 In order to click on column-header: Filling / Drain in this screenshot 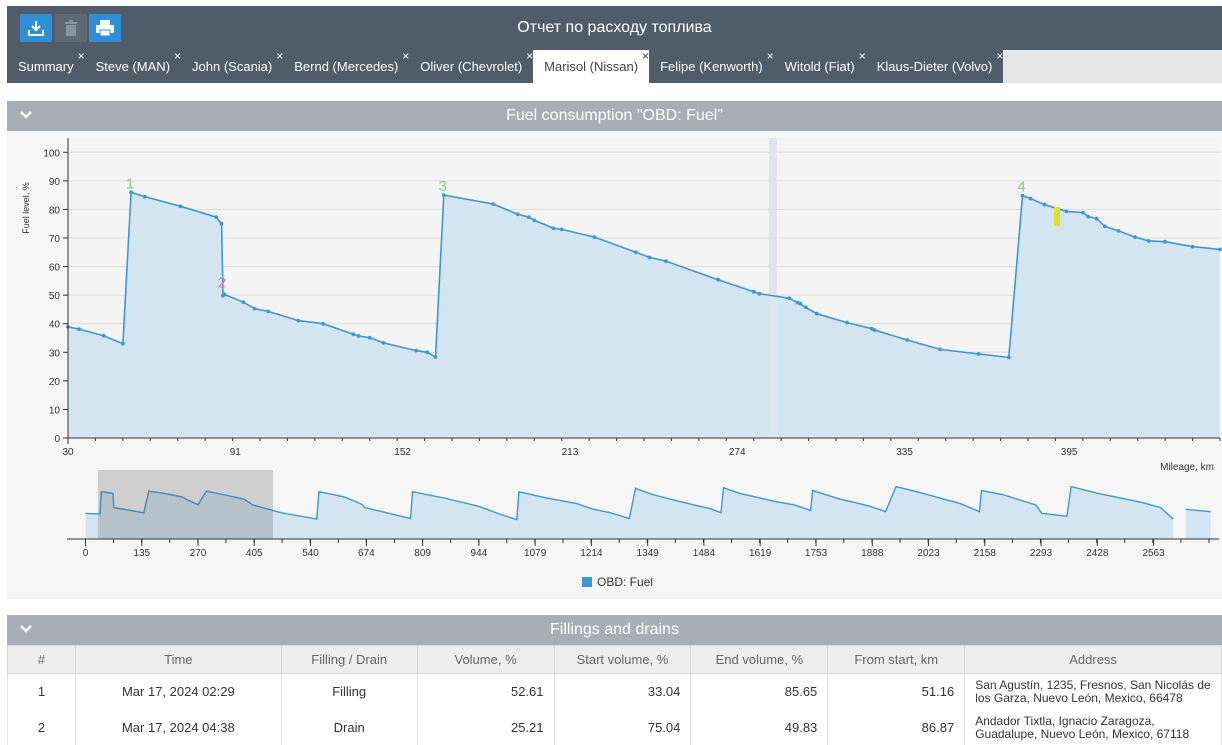, I will do `click(349, 659)`.